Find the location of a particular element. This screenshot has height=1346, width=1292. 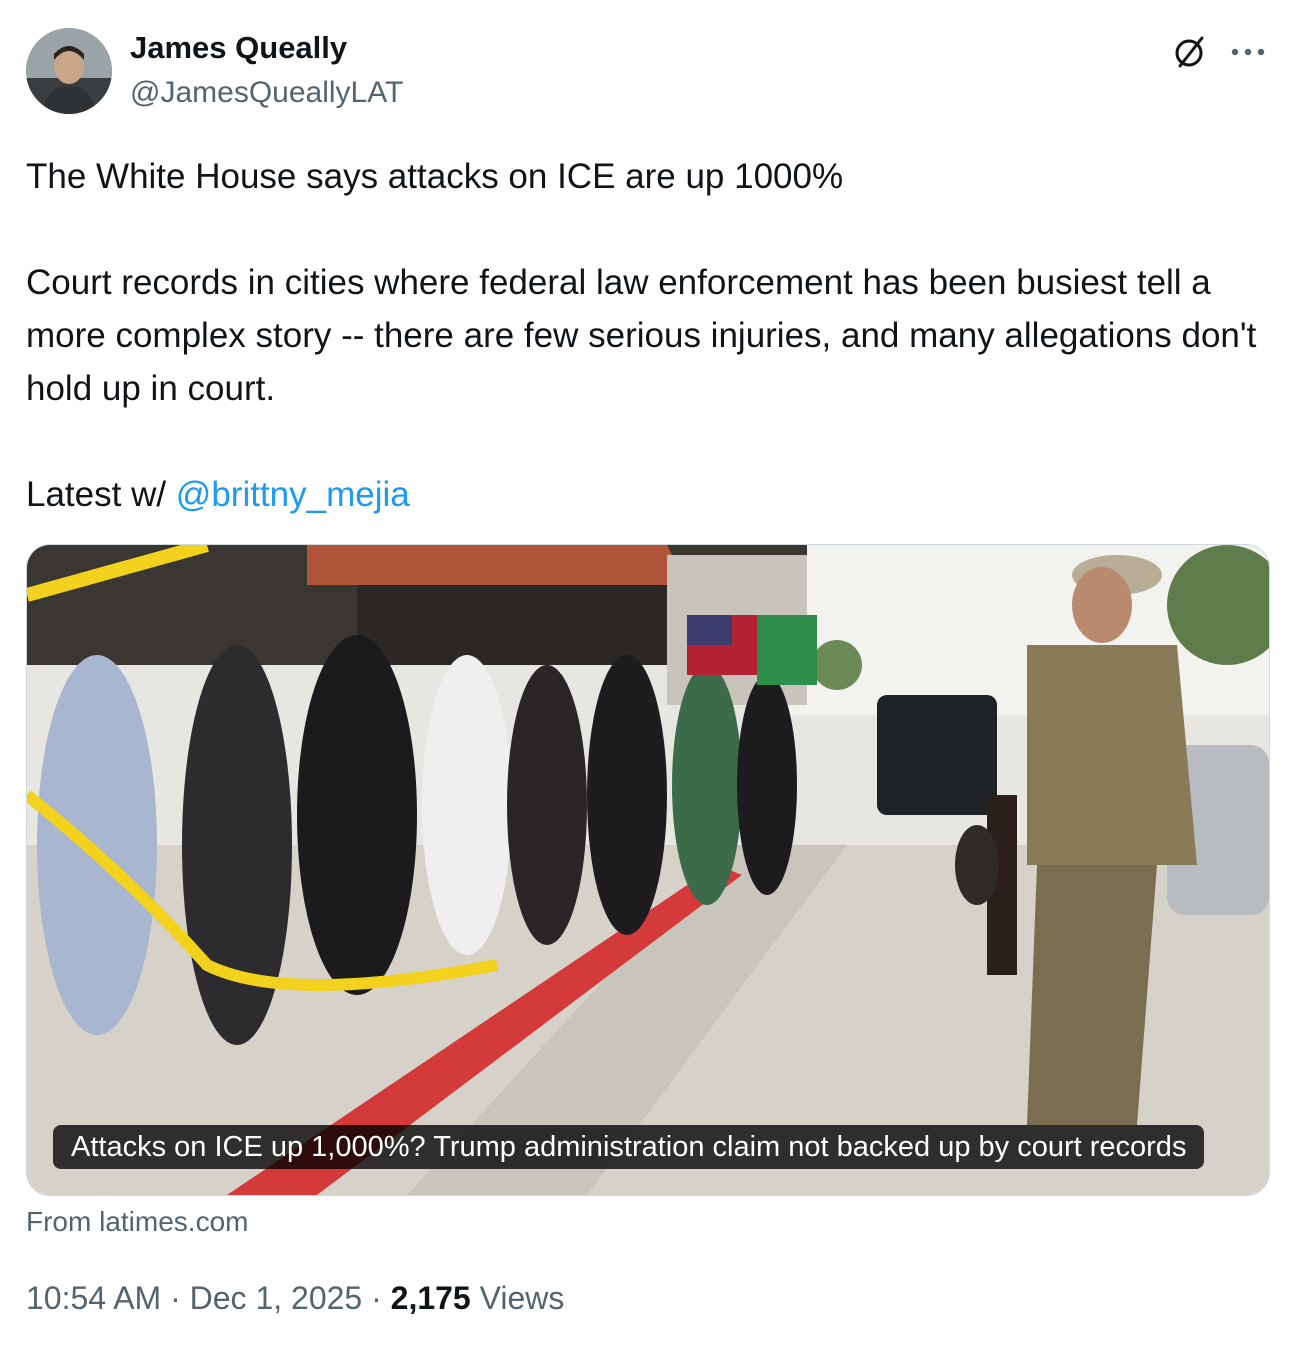

more-icon is located at coordinates (1248, 52).